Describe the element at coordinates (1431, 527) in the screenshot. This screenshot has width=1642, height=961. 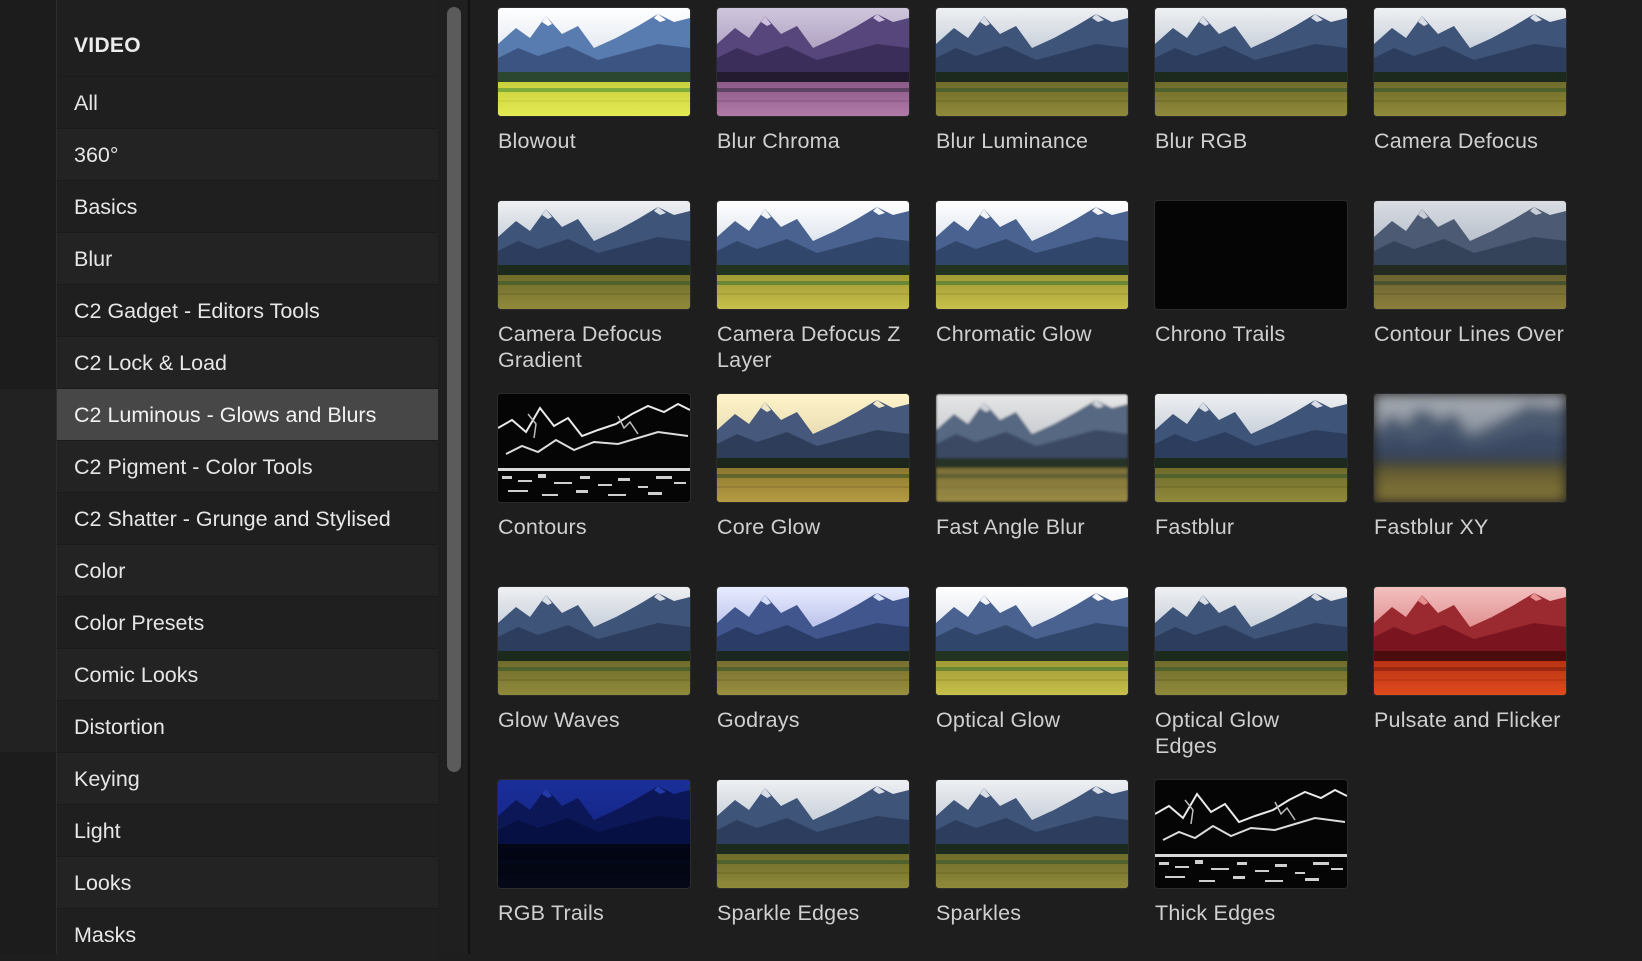
I see `effect-label: Fastblur XY` at that location.